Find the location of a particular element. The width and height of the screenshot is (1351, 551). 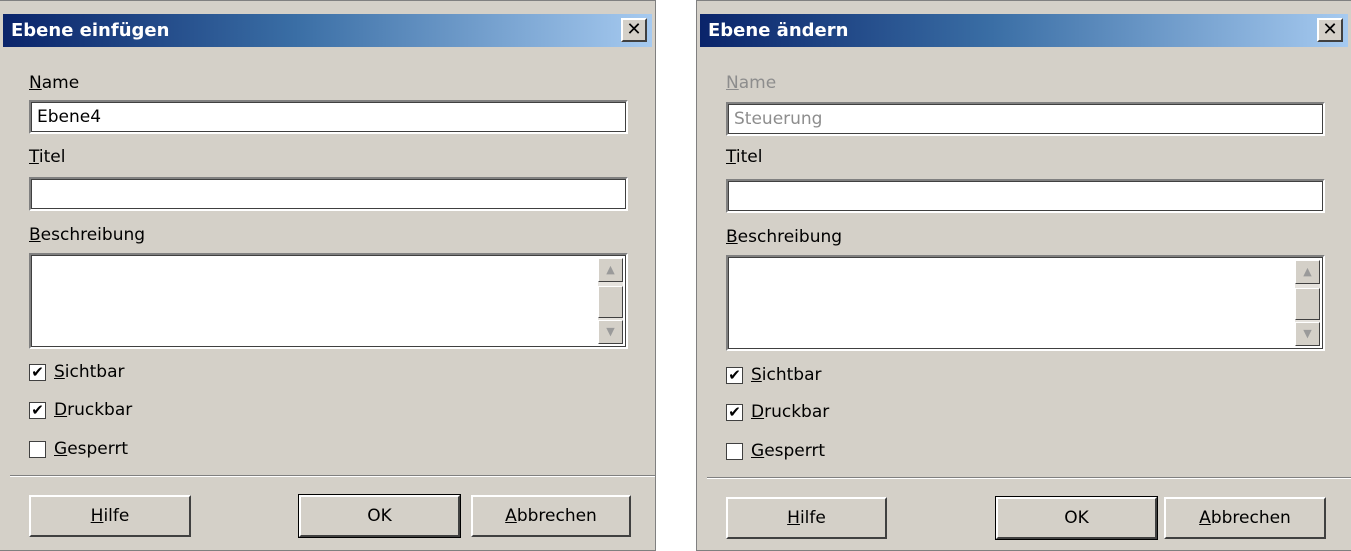

dialog-titlebar: Ebene ändern ✕ is located at coordinates (1024, 30).